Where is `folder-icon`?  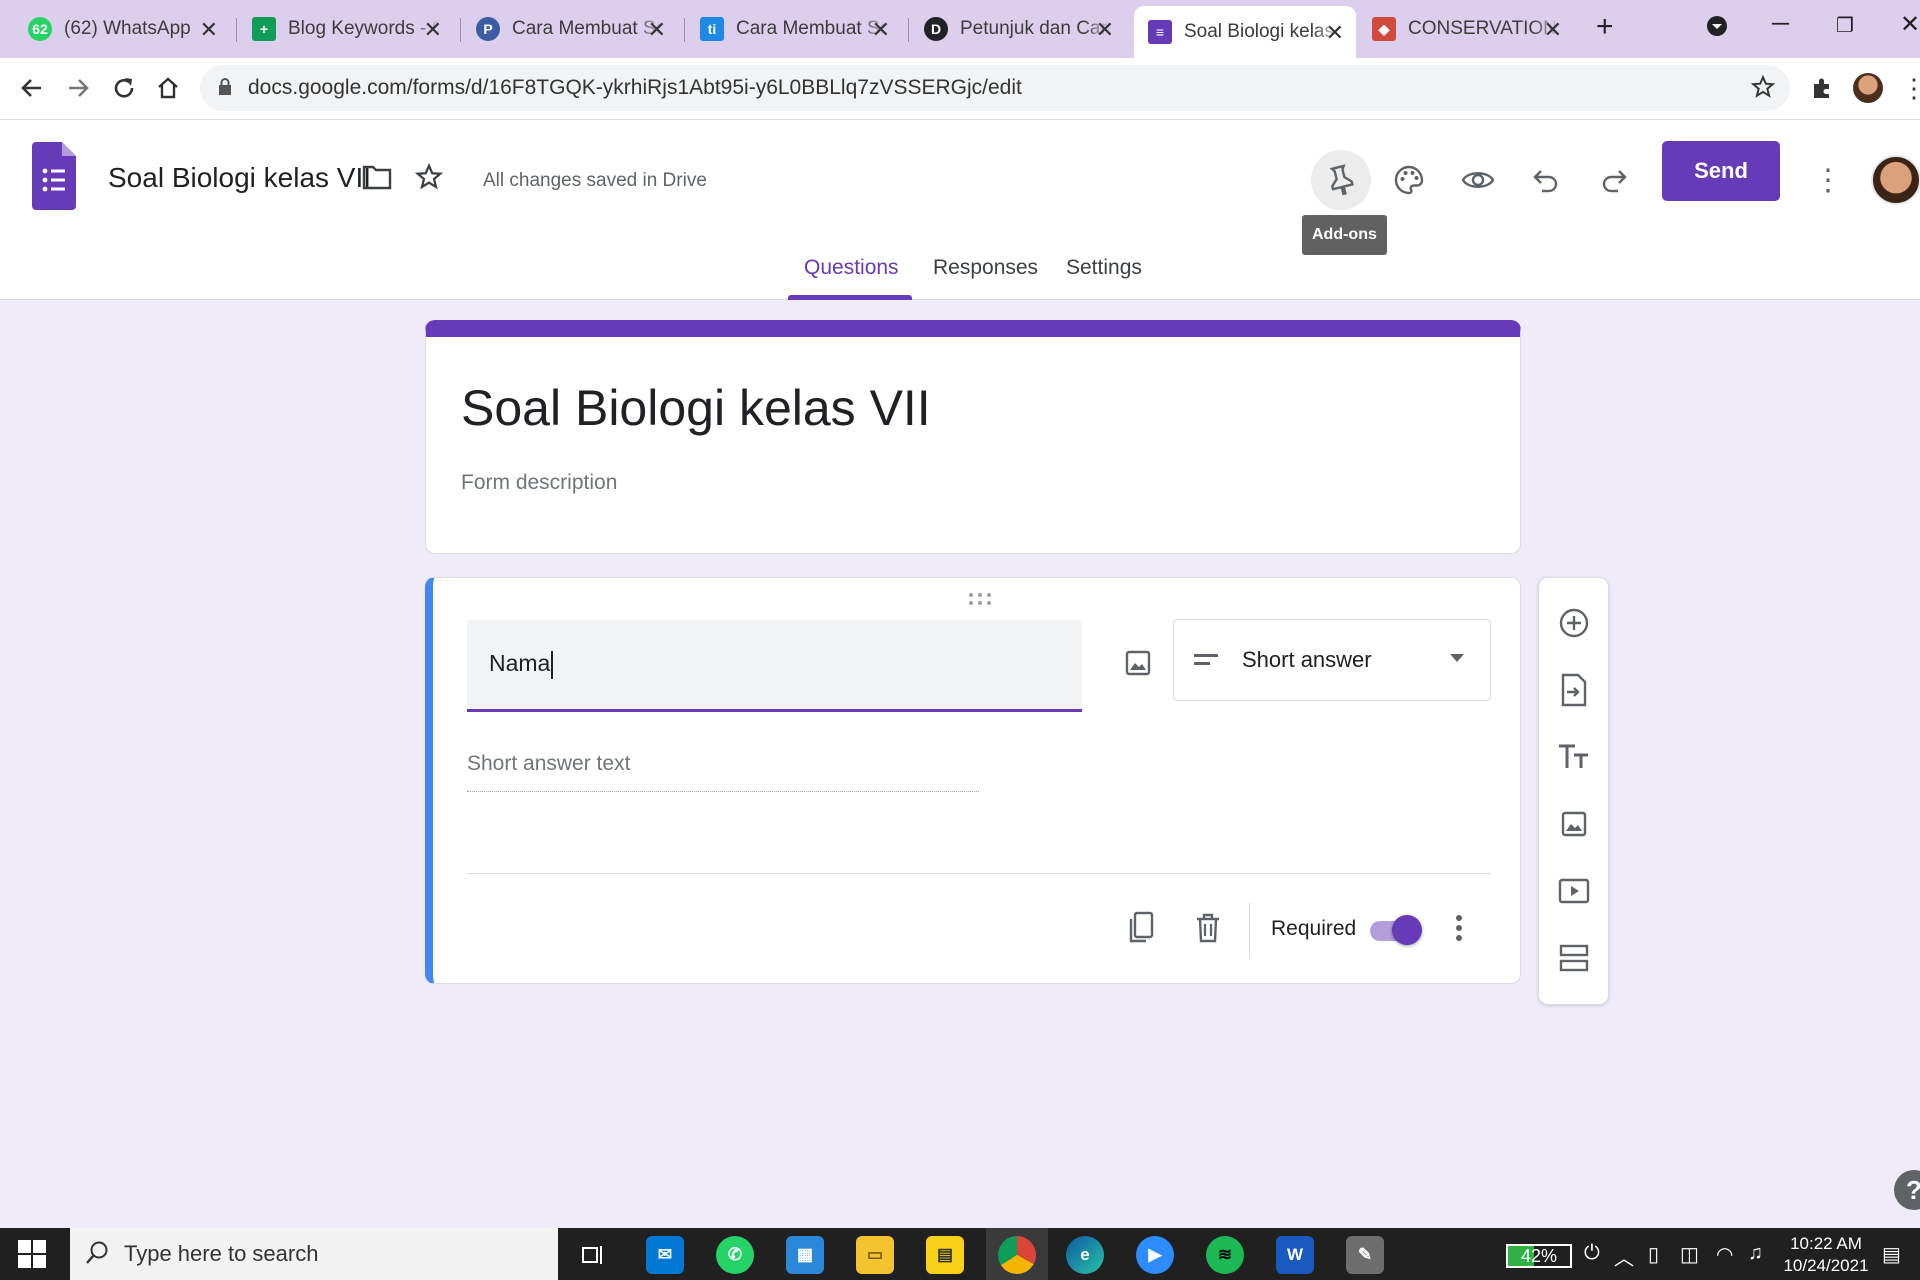 folder-icon is located at coordinates (377, 179).